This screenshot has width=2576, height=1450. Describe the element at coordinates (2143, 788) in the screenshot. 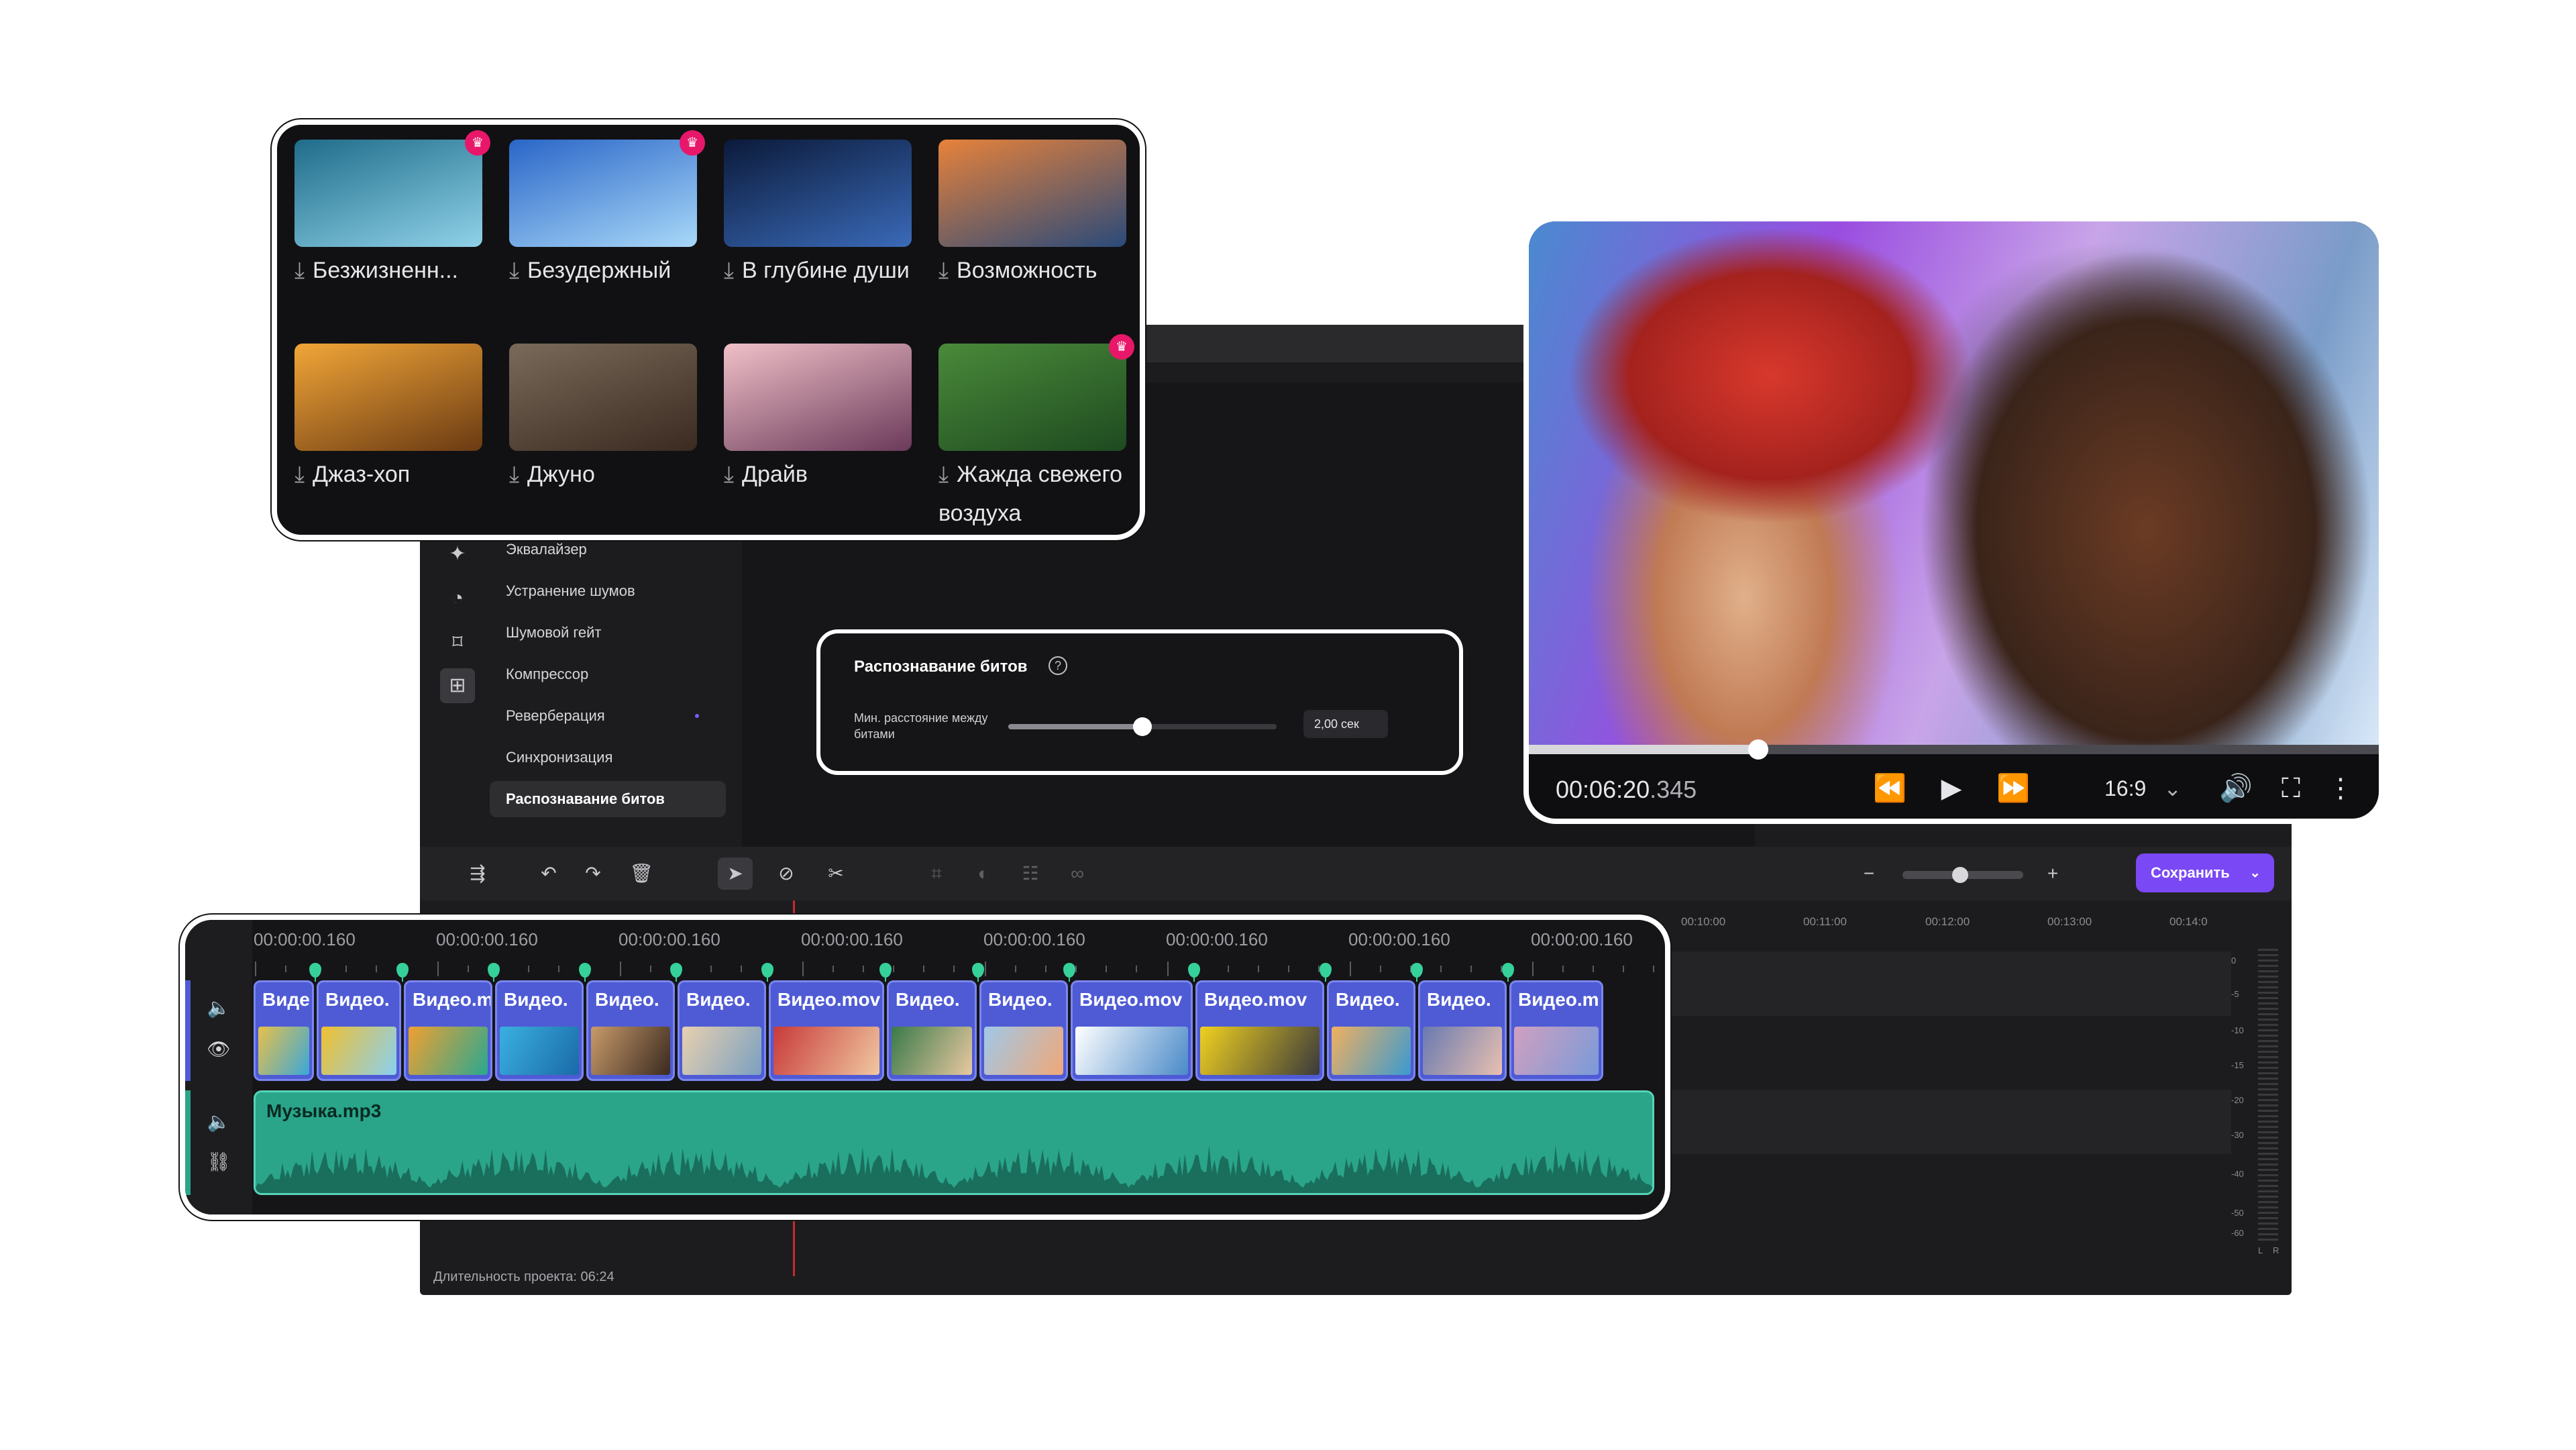

I see `aspect-ratio-select: 16:9 ⌄` at that location.